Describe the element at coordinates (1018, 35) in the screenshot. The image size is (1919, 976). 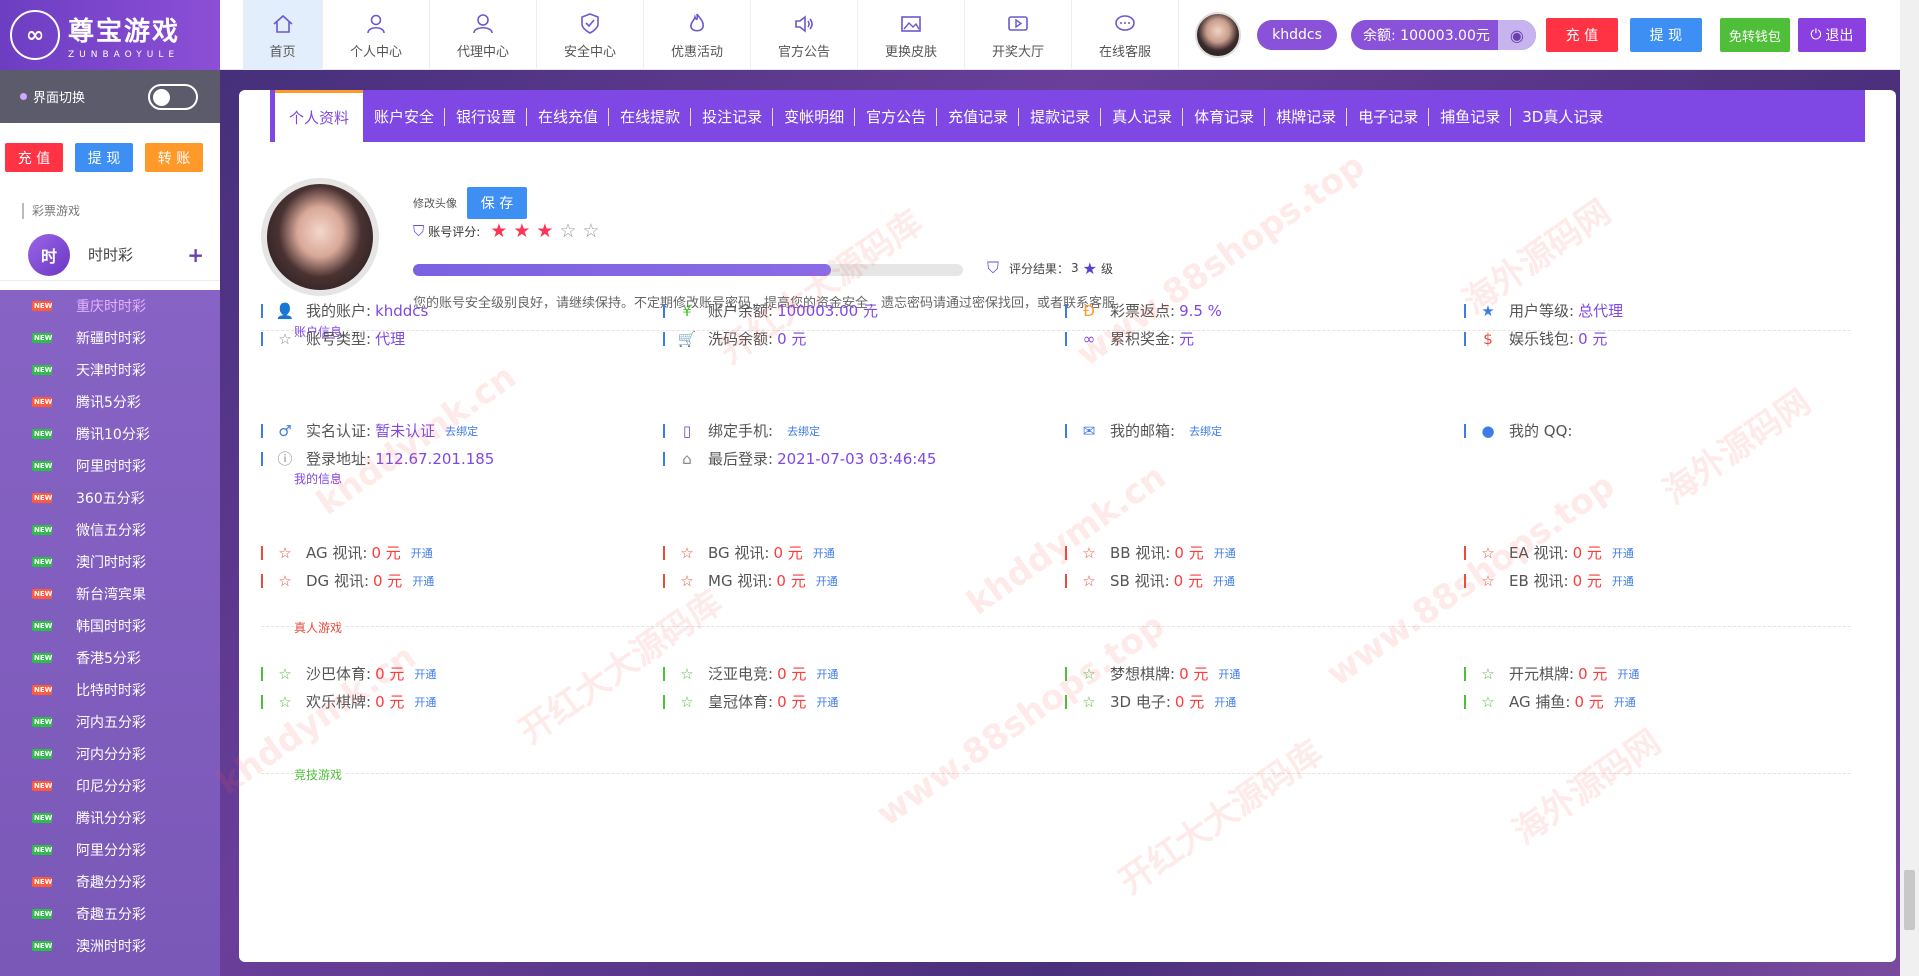
I see `nav-item-7: 开奖大厅` at that location.